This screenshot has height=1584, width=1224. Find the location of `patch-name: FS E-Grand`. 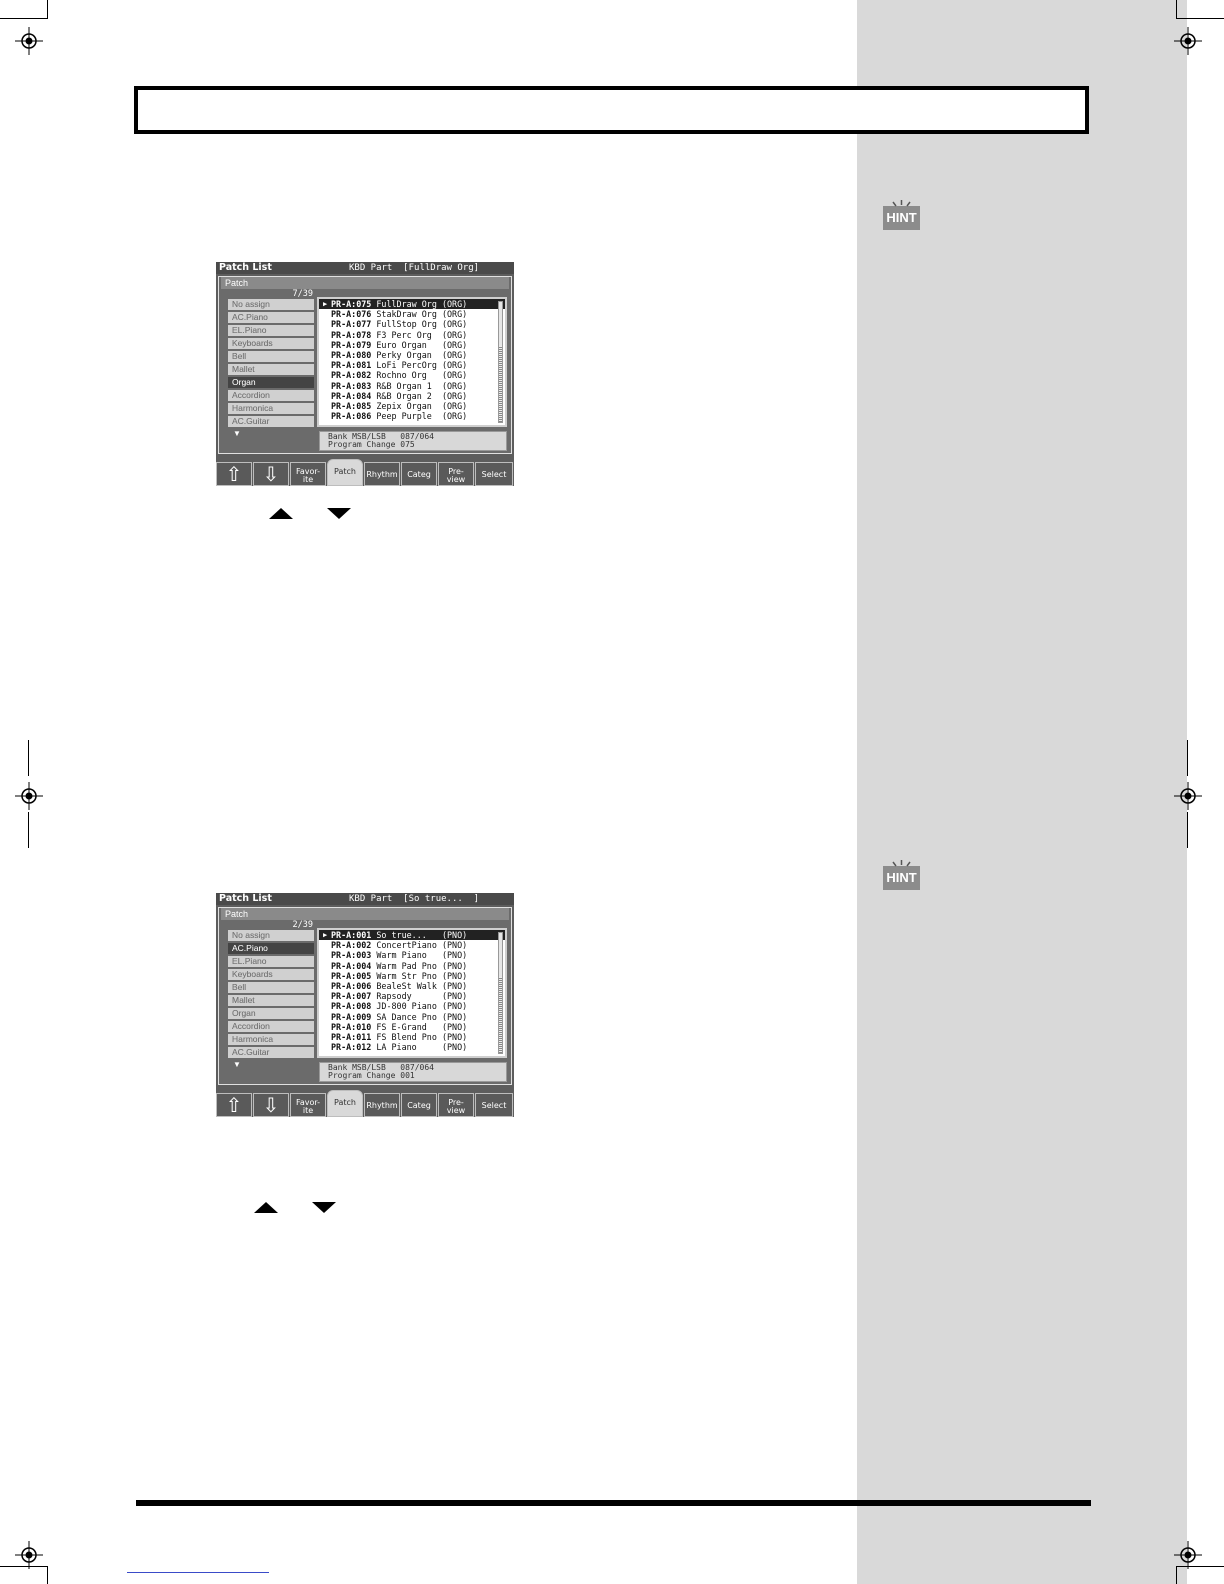

patch-name: FS E-Grand is located at coordinates (406, 1026).